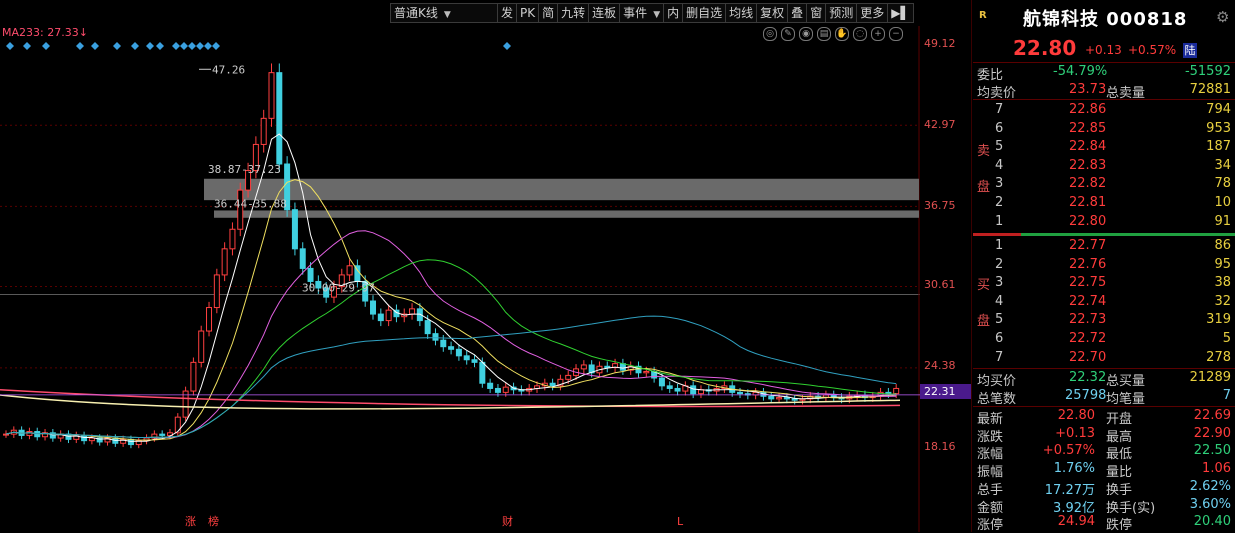 This screenshot has width=1235, height=533. What do you see at coordinates (1086, 395) in the screenshot?
I see `total-deals: 25798` at bounding box center [1086, 395].